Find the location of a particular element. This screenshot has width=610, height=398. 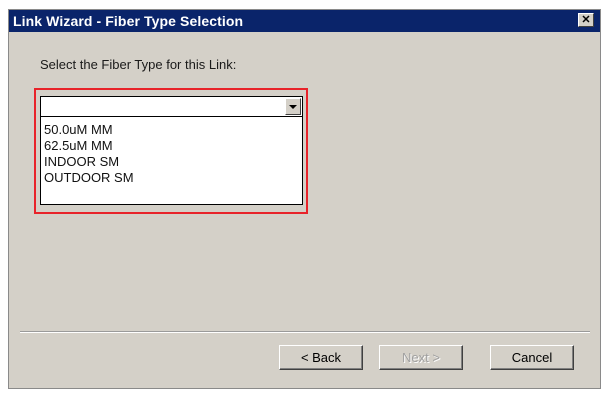

option-62-5um-mm: 62.5uM MM is located at coordinates (171, 146).